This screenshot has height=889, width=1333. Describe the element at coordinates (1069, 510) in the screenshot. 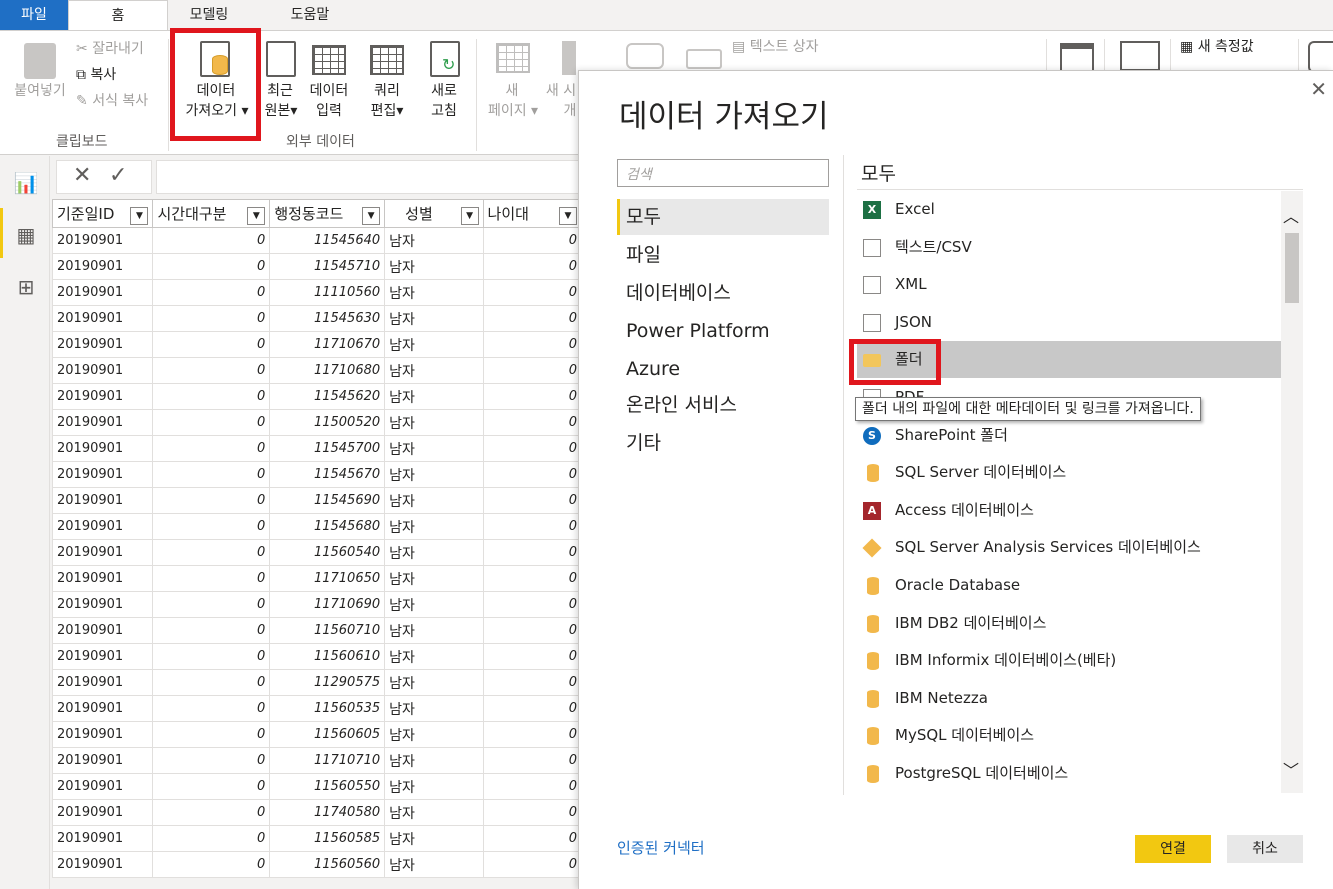

I see `connector-item: A Access 데이터베이스` at that location.